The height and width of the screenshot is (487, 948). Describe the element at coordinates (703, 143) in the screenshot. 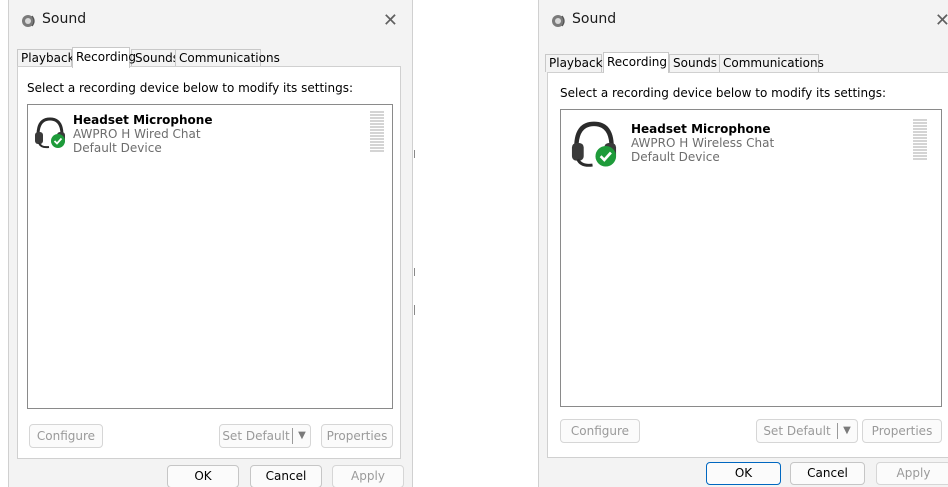

I see `device-description: AWPRO H Wireless Chat` at that location.